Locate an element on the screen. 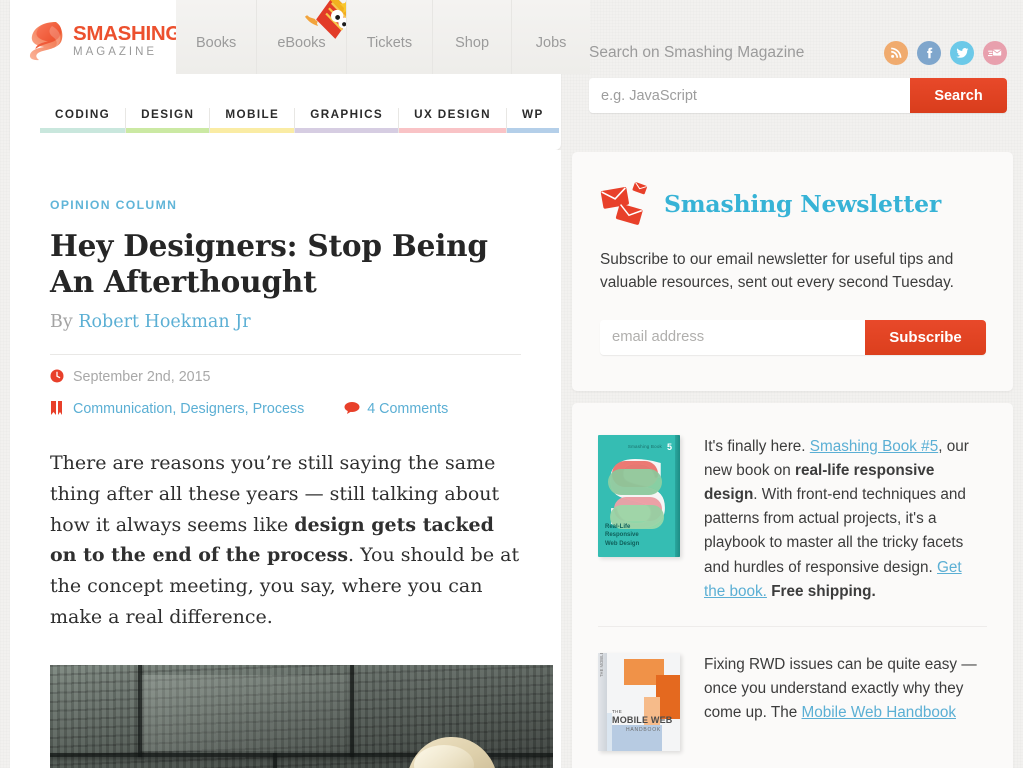 This screenshot has width=1023, height=768. utility-label: Tickets is located at coordinates (389, 43).